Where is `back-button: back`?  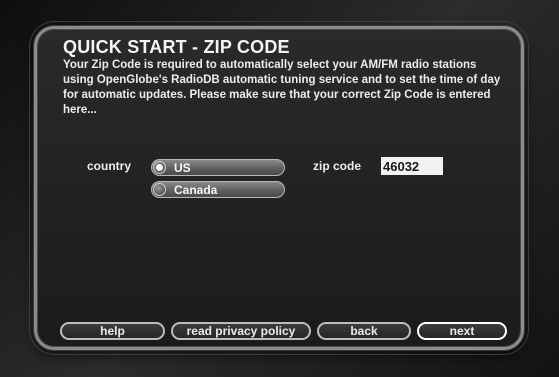
back-button: back is located at coordinates (364, 331).